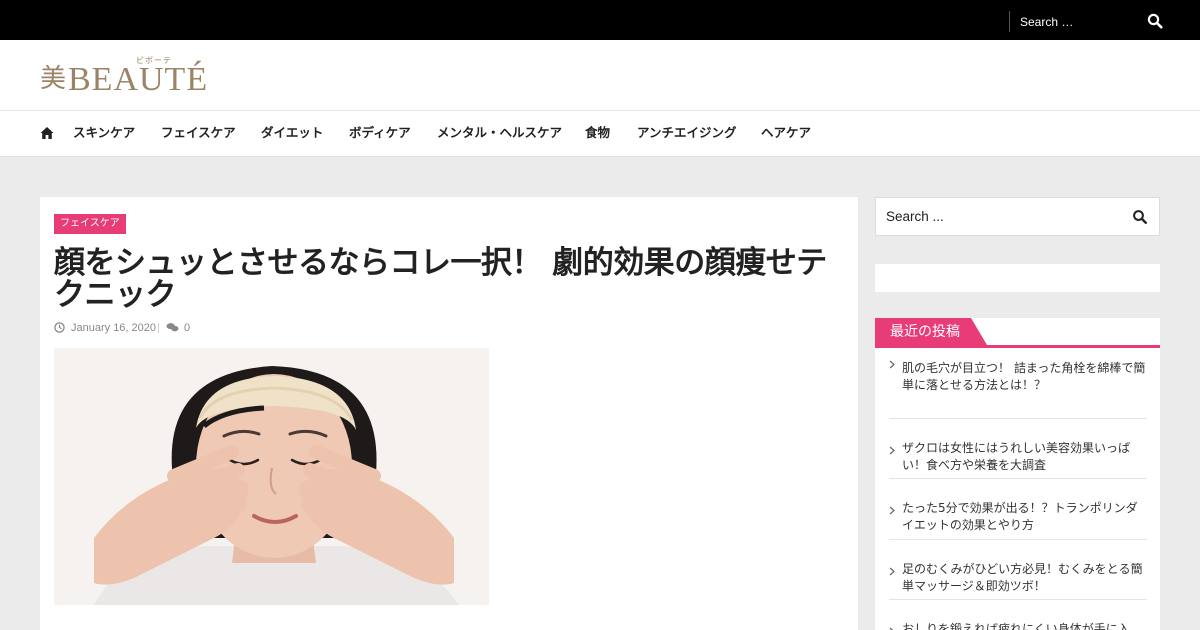  Describe the element at coordinates (90, 224) in the screenshot. I see `category-badge: フェイスケア` at that location.